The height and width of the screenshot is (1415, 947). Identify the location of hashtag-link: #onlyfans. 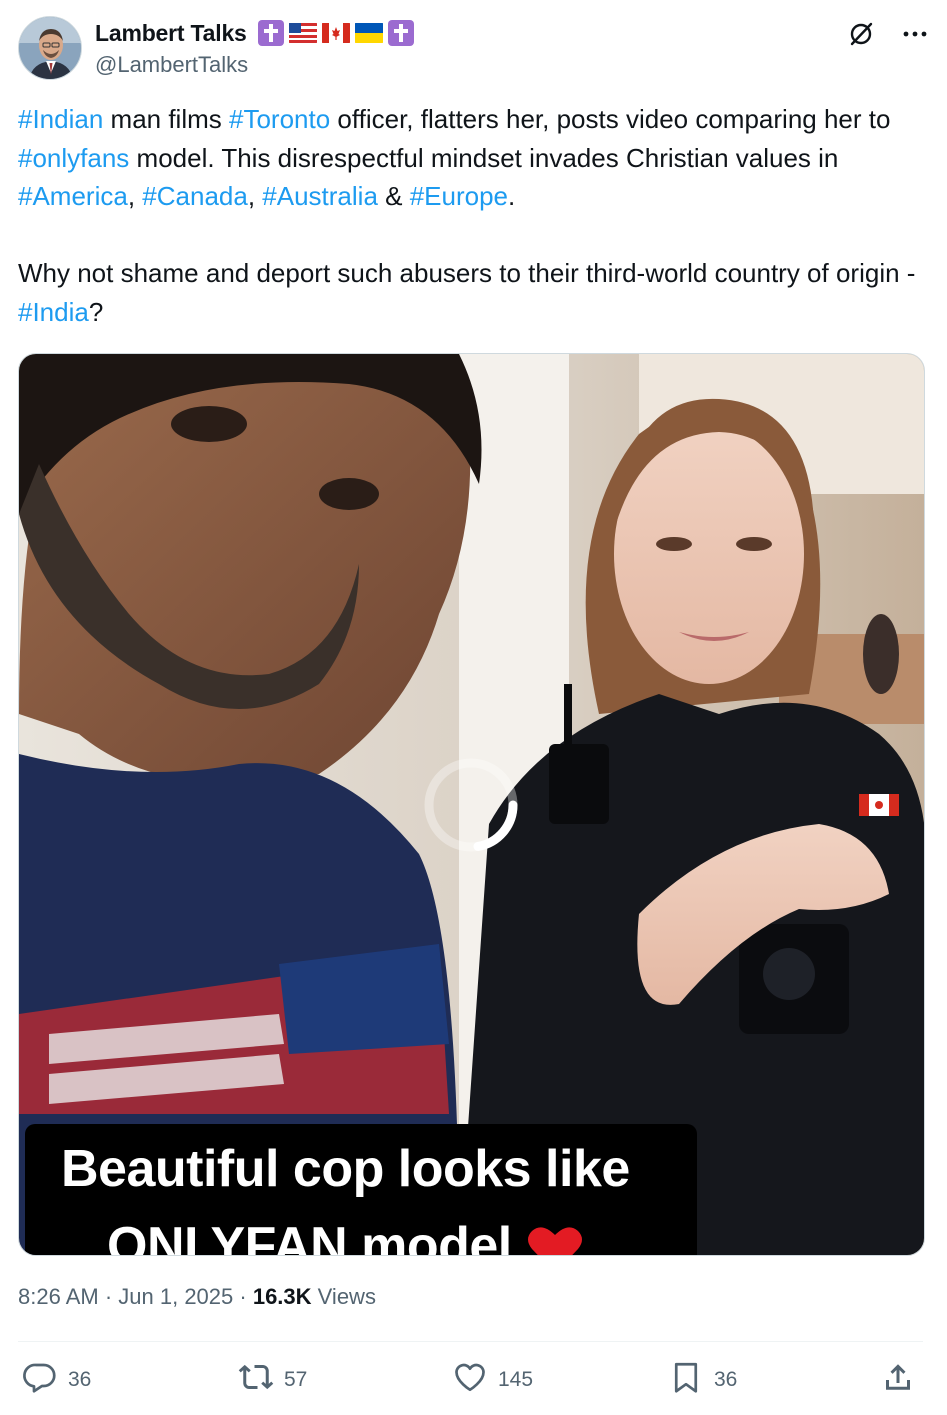
(73, 158).